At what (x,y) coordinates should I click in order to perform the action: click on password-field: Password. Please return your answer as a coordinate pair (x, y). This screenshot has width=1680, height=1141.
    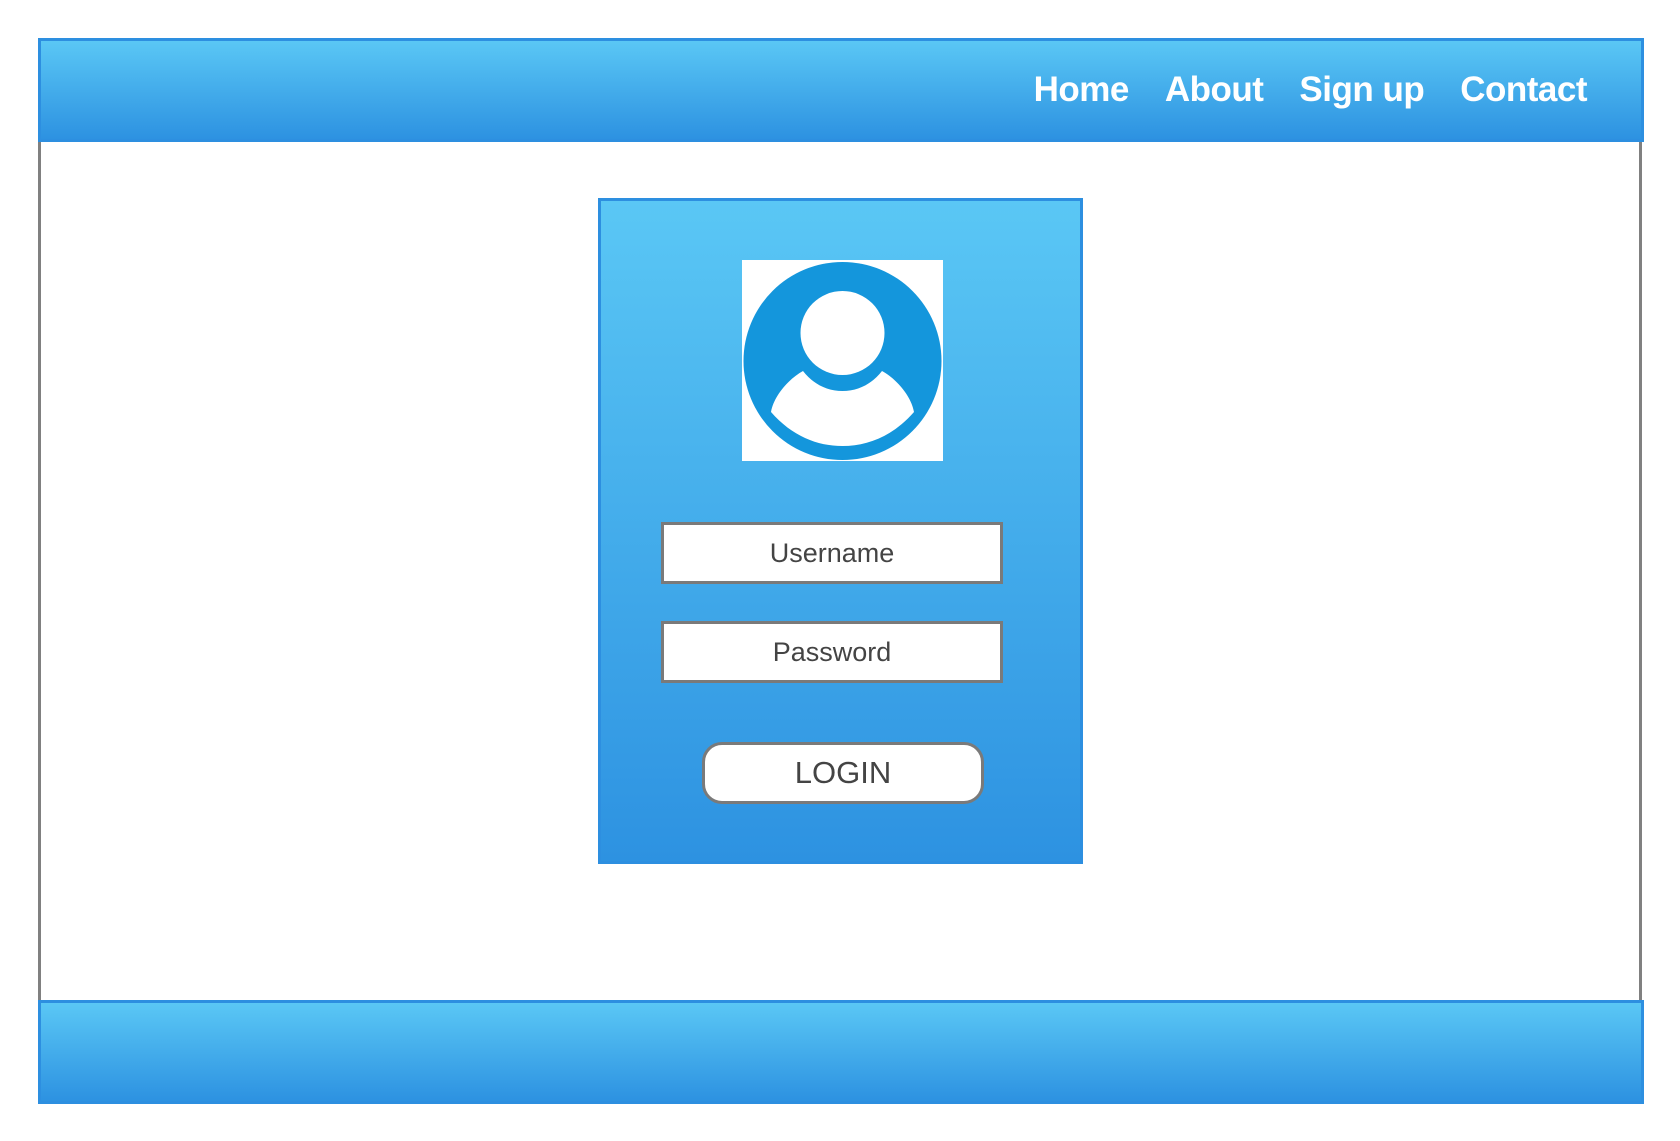
    Looking at the image, I should click on (832, 652).